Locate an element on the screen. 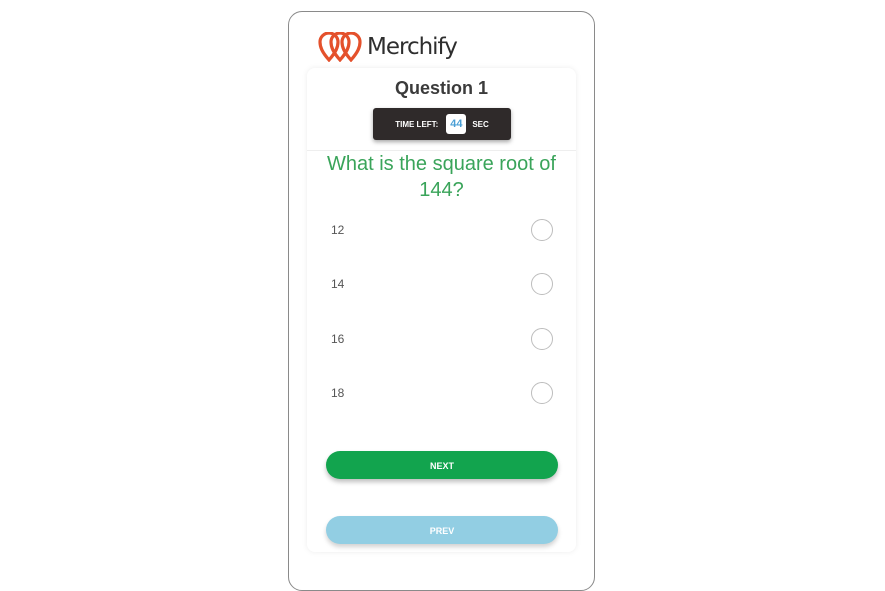 Image resolution: width=885 pixels, height=591 pixels. timer-label: TIME LEFT: is located at coordinates (417, 124).